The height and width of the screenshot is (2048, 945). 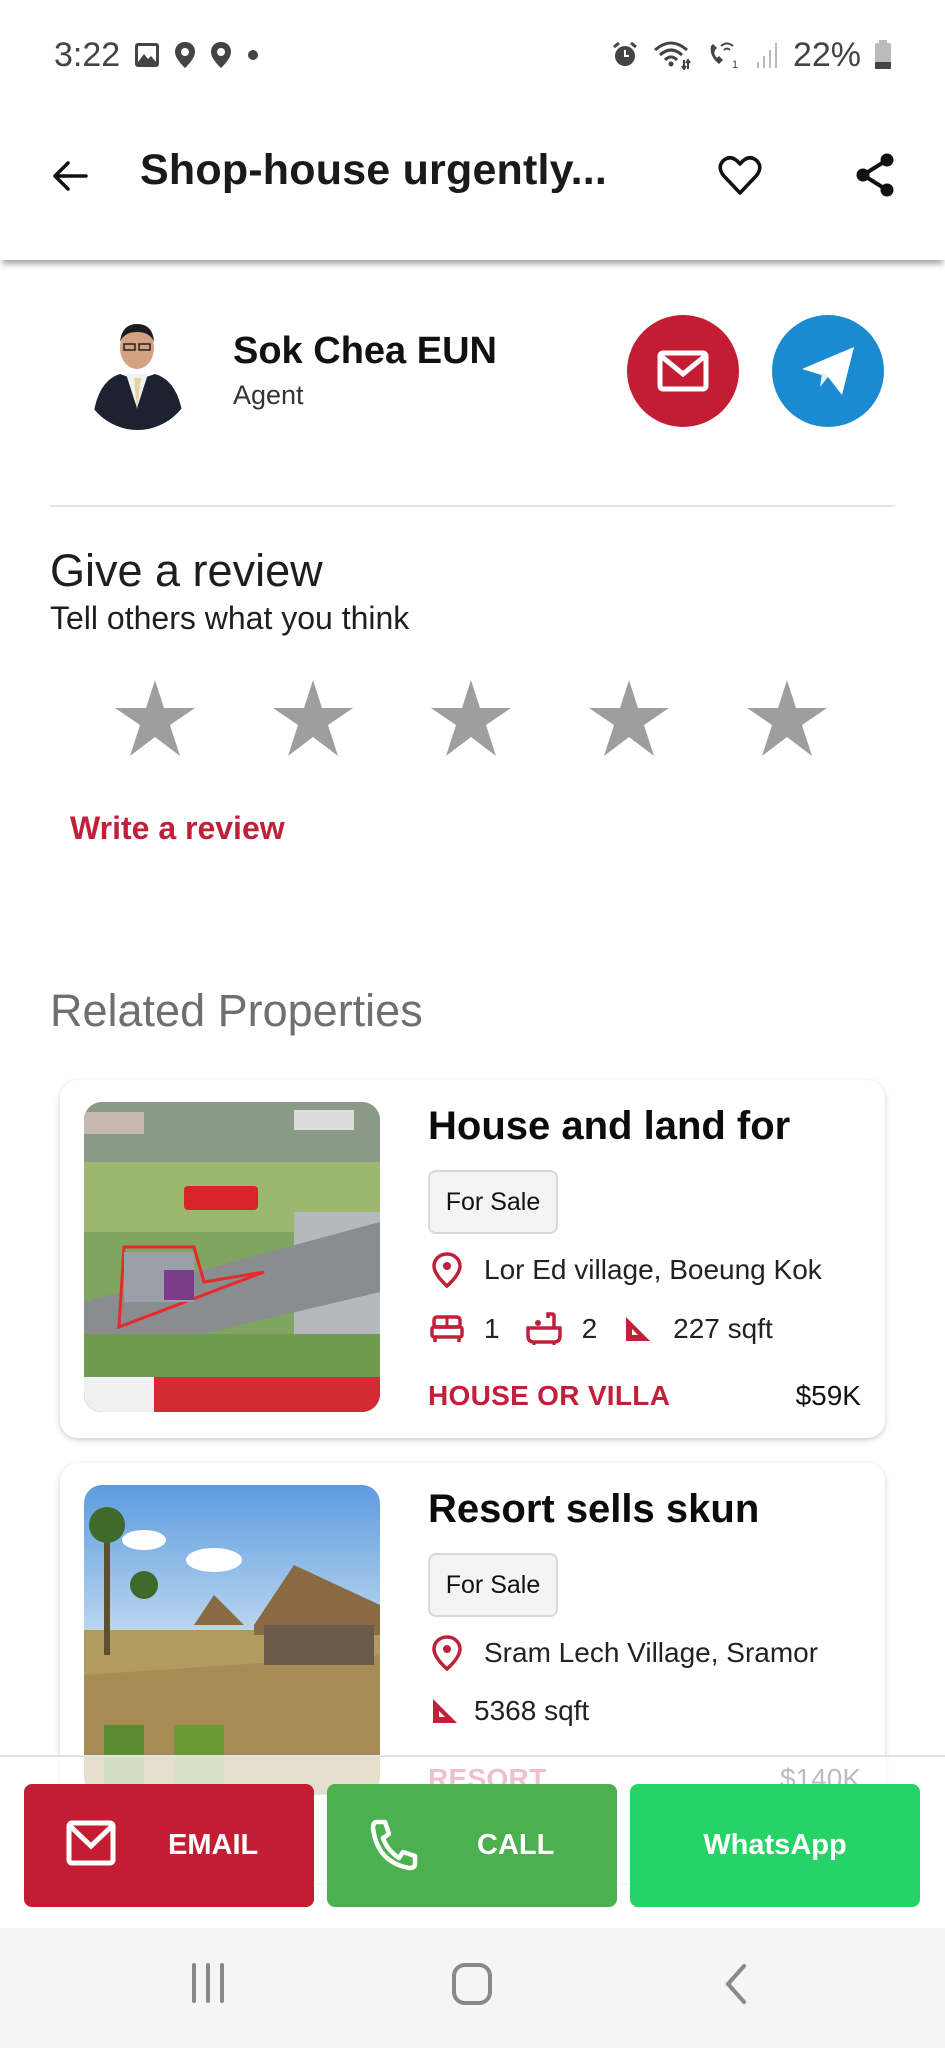 I want to click on battery-percent: 22%, so click(x=826, y=54).